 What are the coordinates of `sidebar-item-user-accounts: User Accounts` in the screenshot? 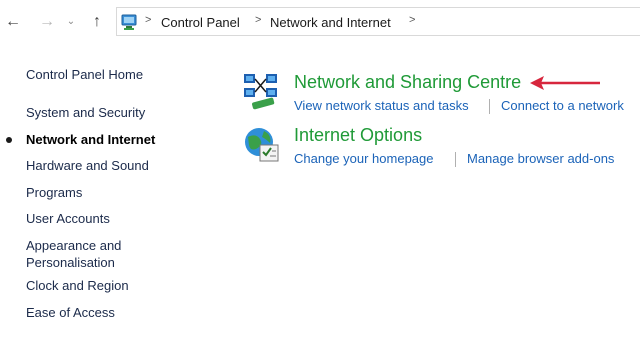 It's located at (116, 218).